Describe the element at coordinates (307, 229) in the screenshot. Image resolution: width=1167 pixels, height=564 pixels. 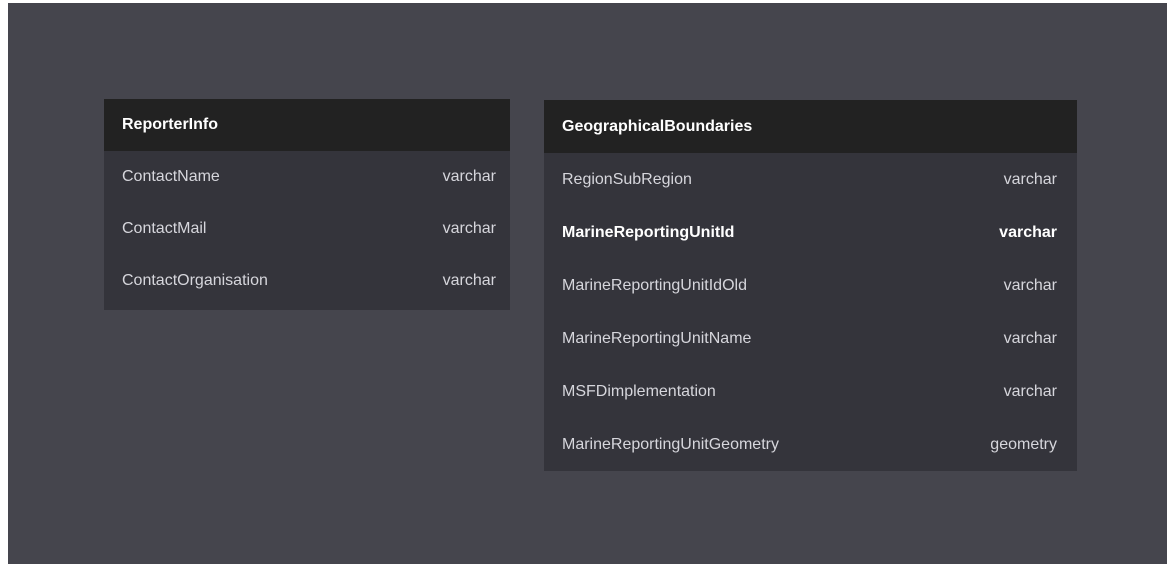
I see `column-row: ContactMail varchar` at that location.